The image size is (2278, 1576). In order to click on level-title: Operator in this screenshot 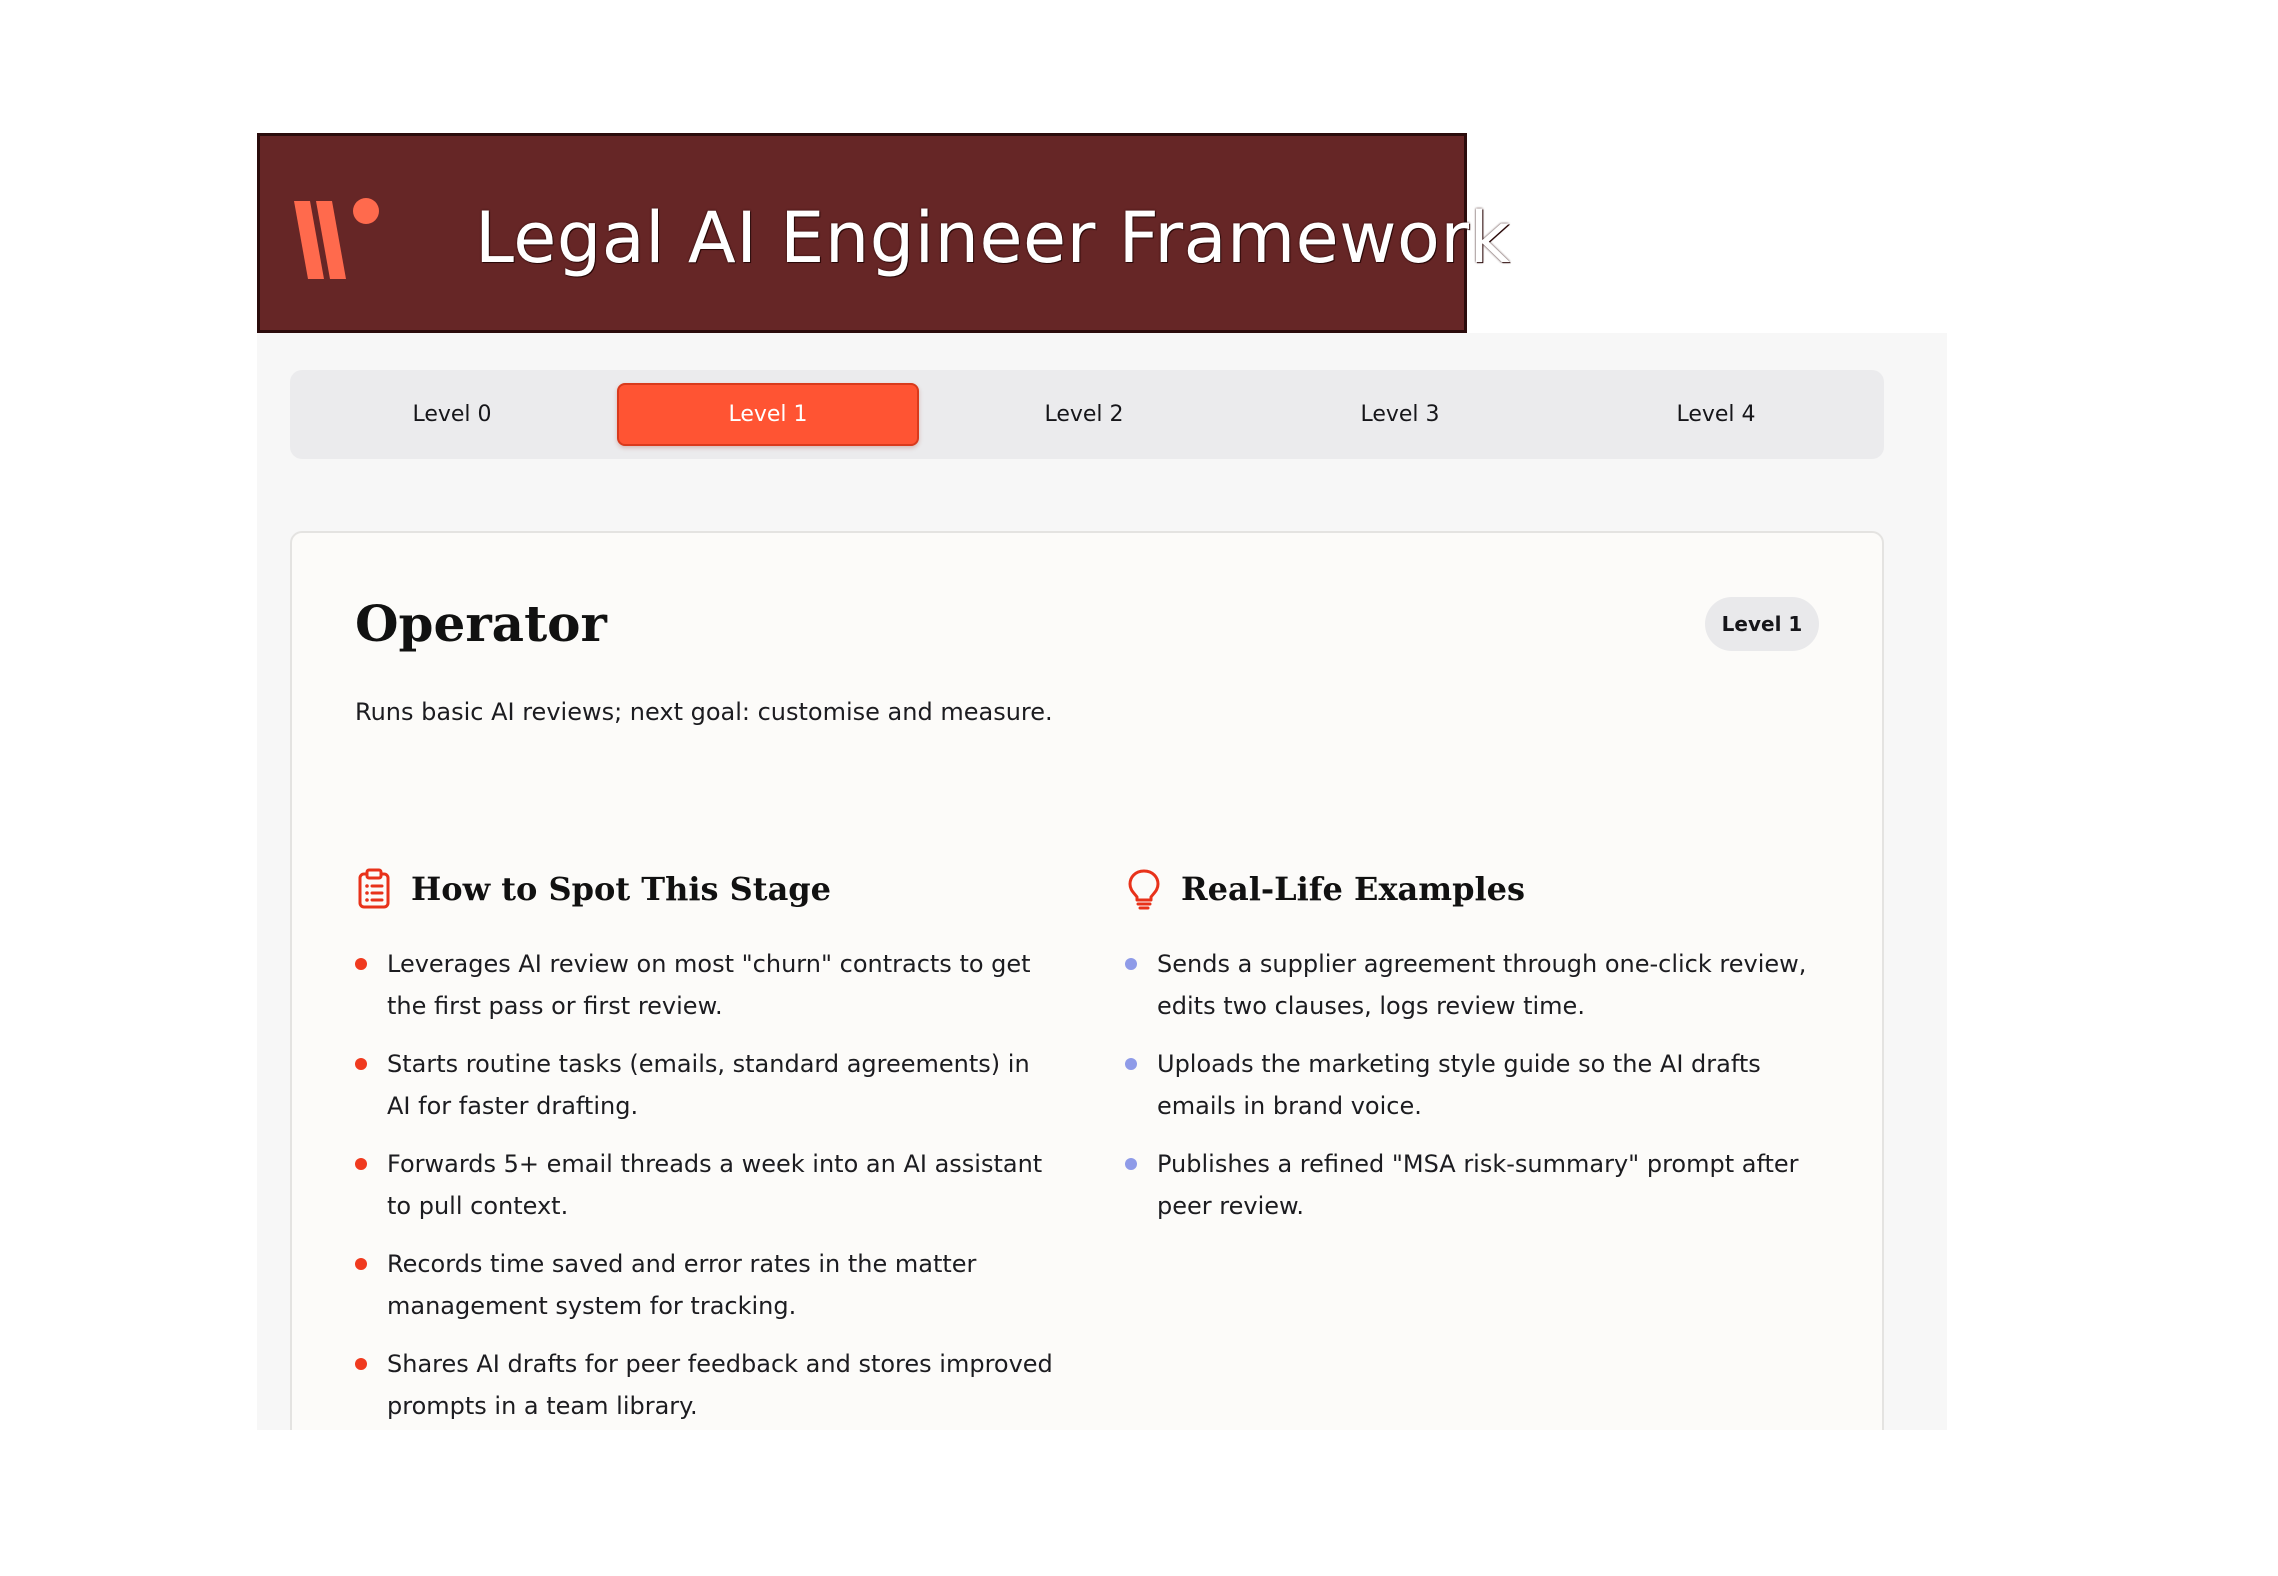, I will do `click(481, 623)`.